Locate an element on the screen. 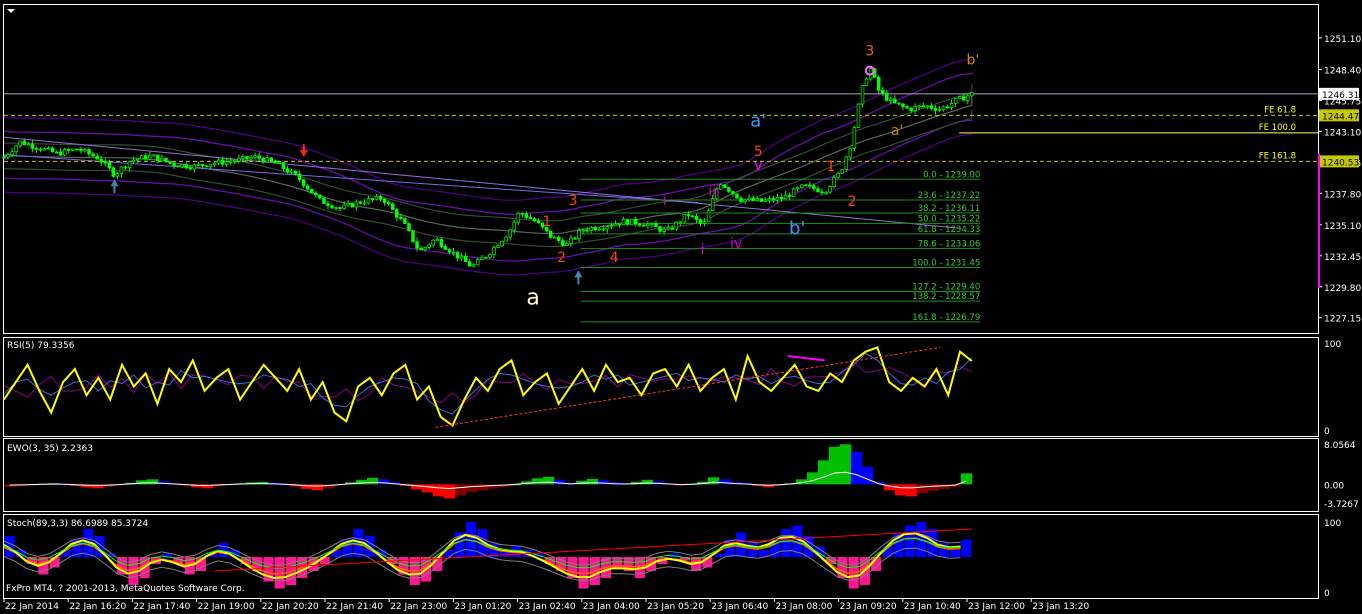 This screenshot has height=614, width=1362. fib-level-label: 138.2 - 1228.57 is located at coordinates (946, 297).